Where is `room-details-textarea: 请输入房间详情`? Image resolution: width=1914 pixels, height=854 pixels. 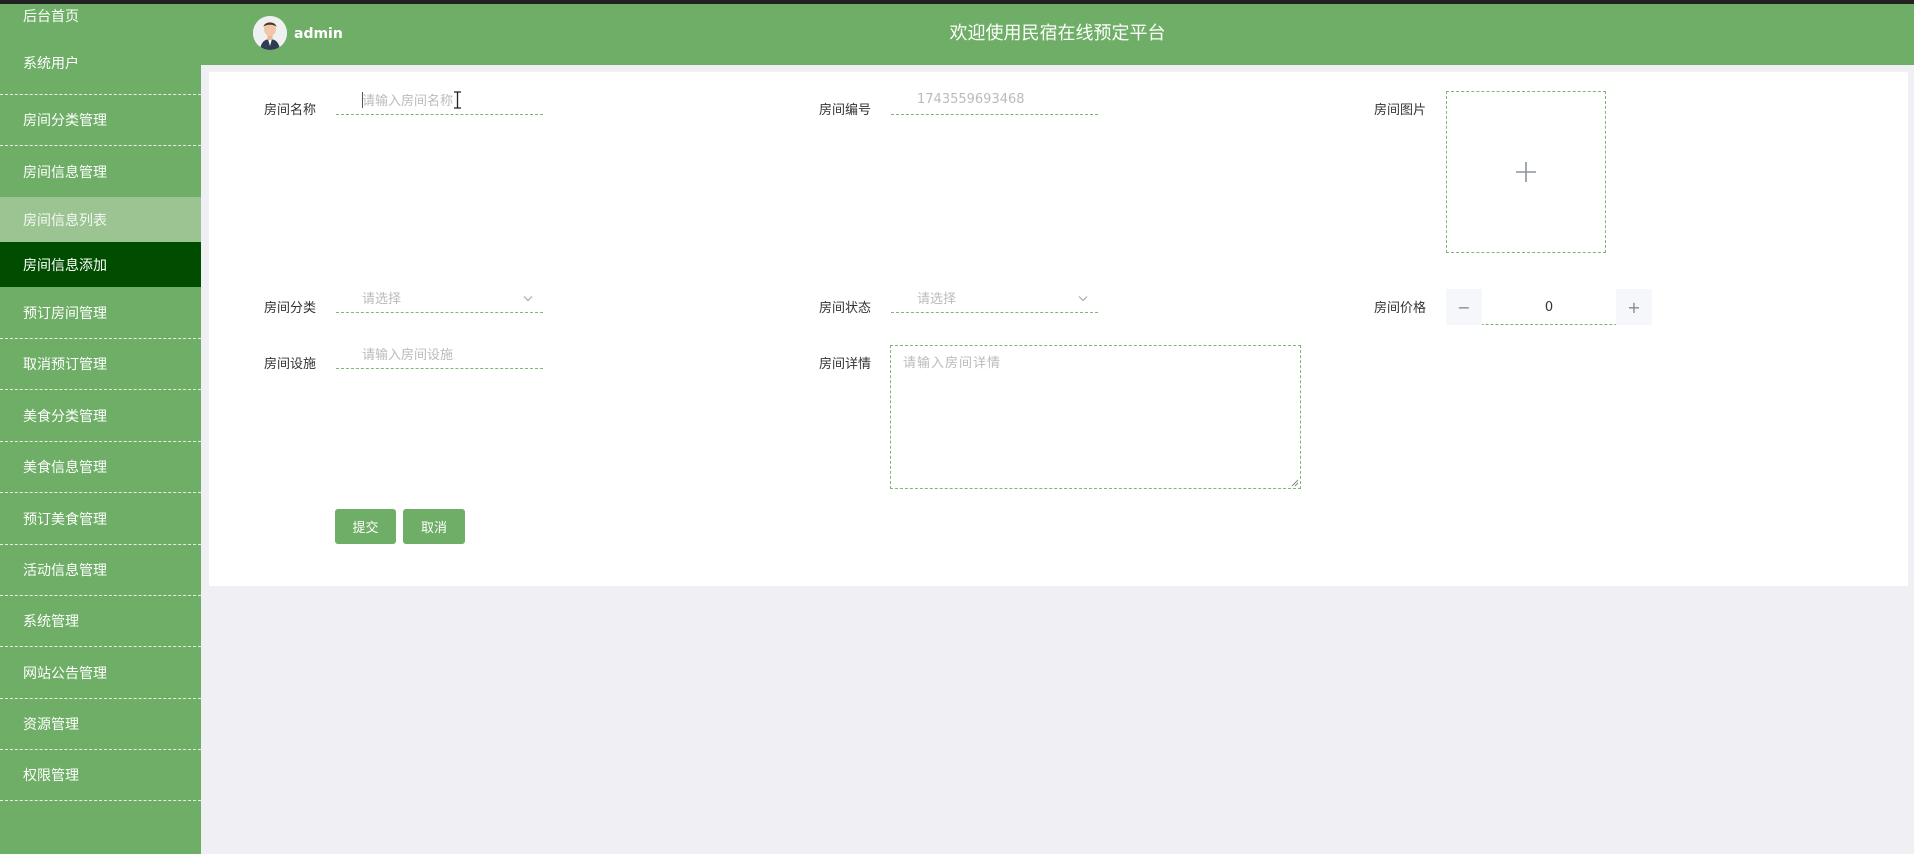 room-details-textarea: 请输入房间详情 is located at coordinates (1095, 417).